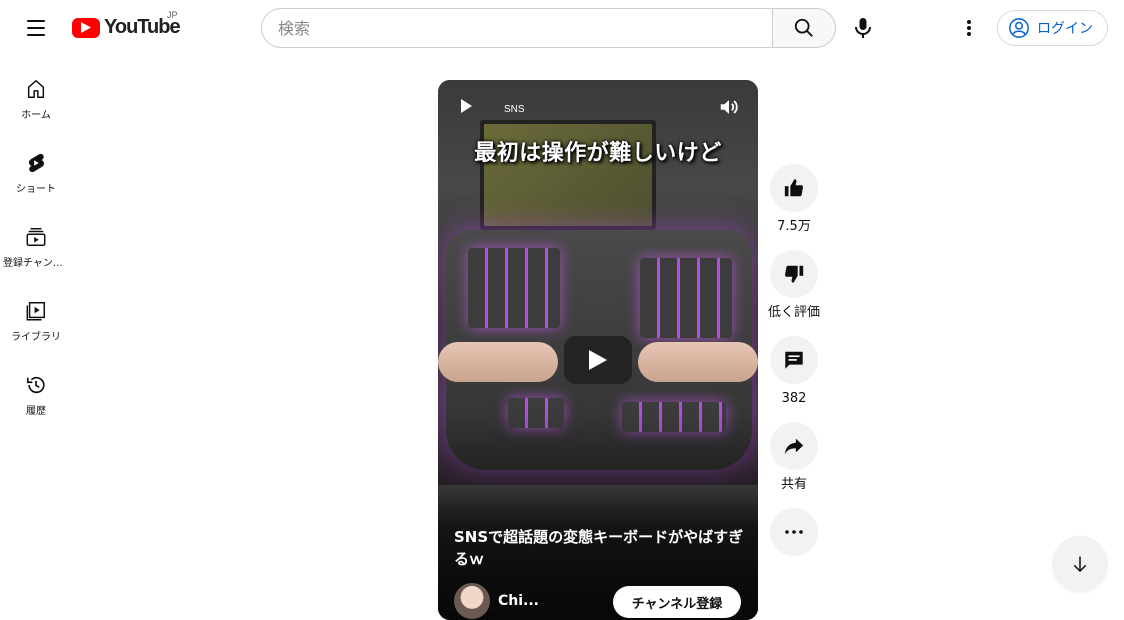  I want to click on share-label: 共有, so click(793, 484).